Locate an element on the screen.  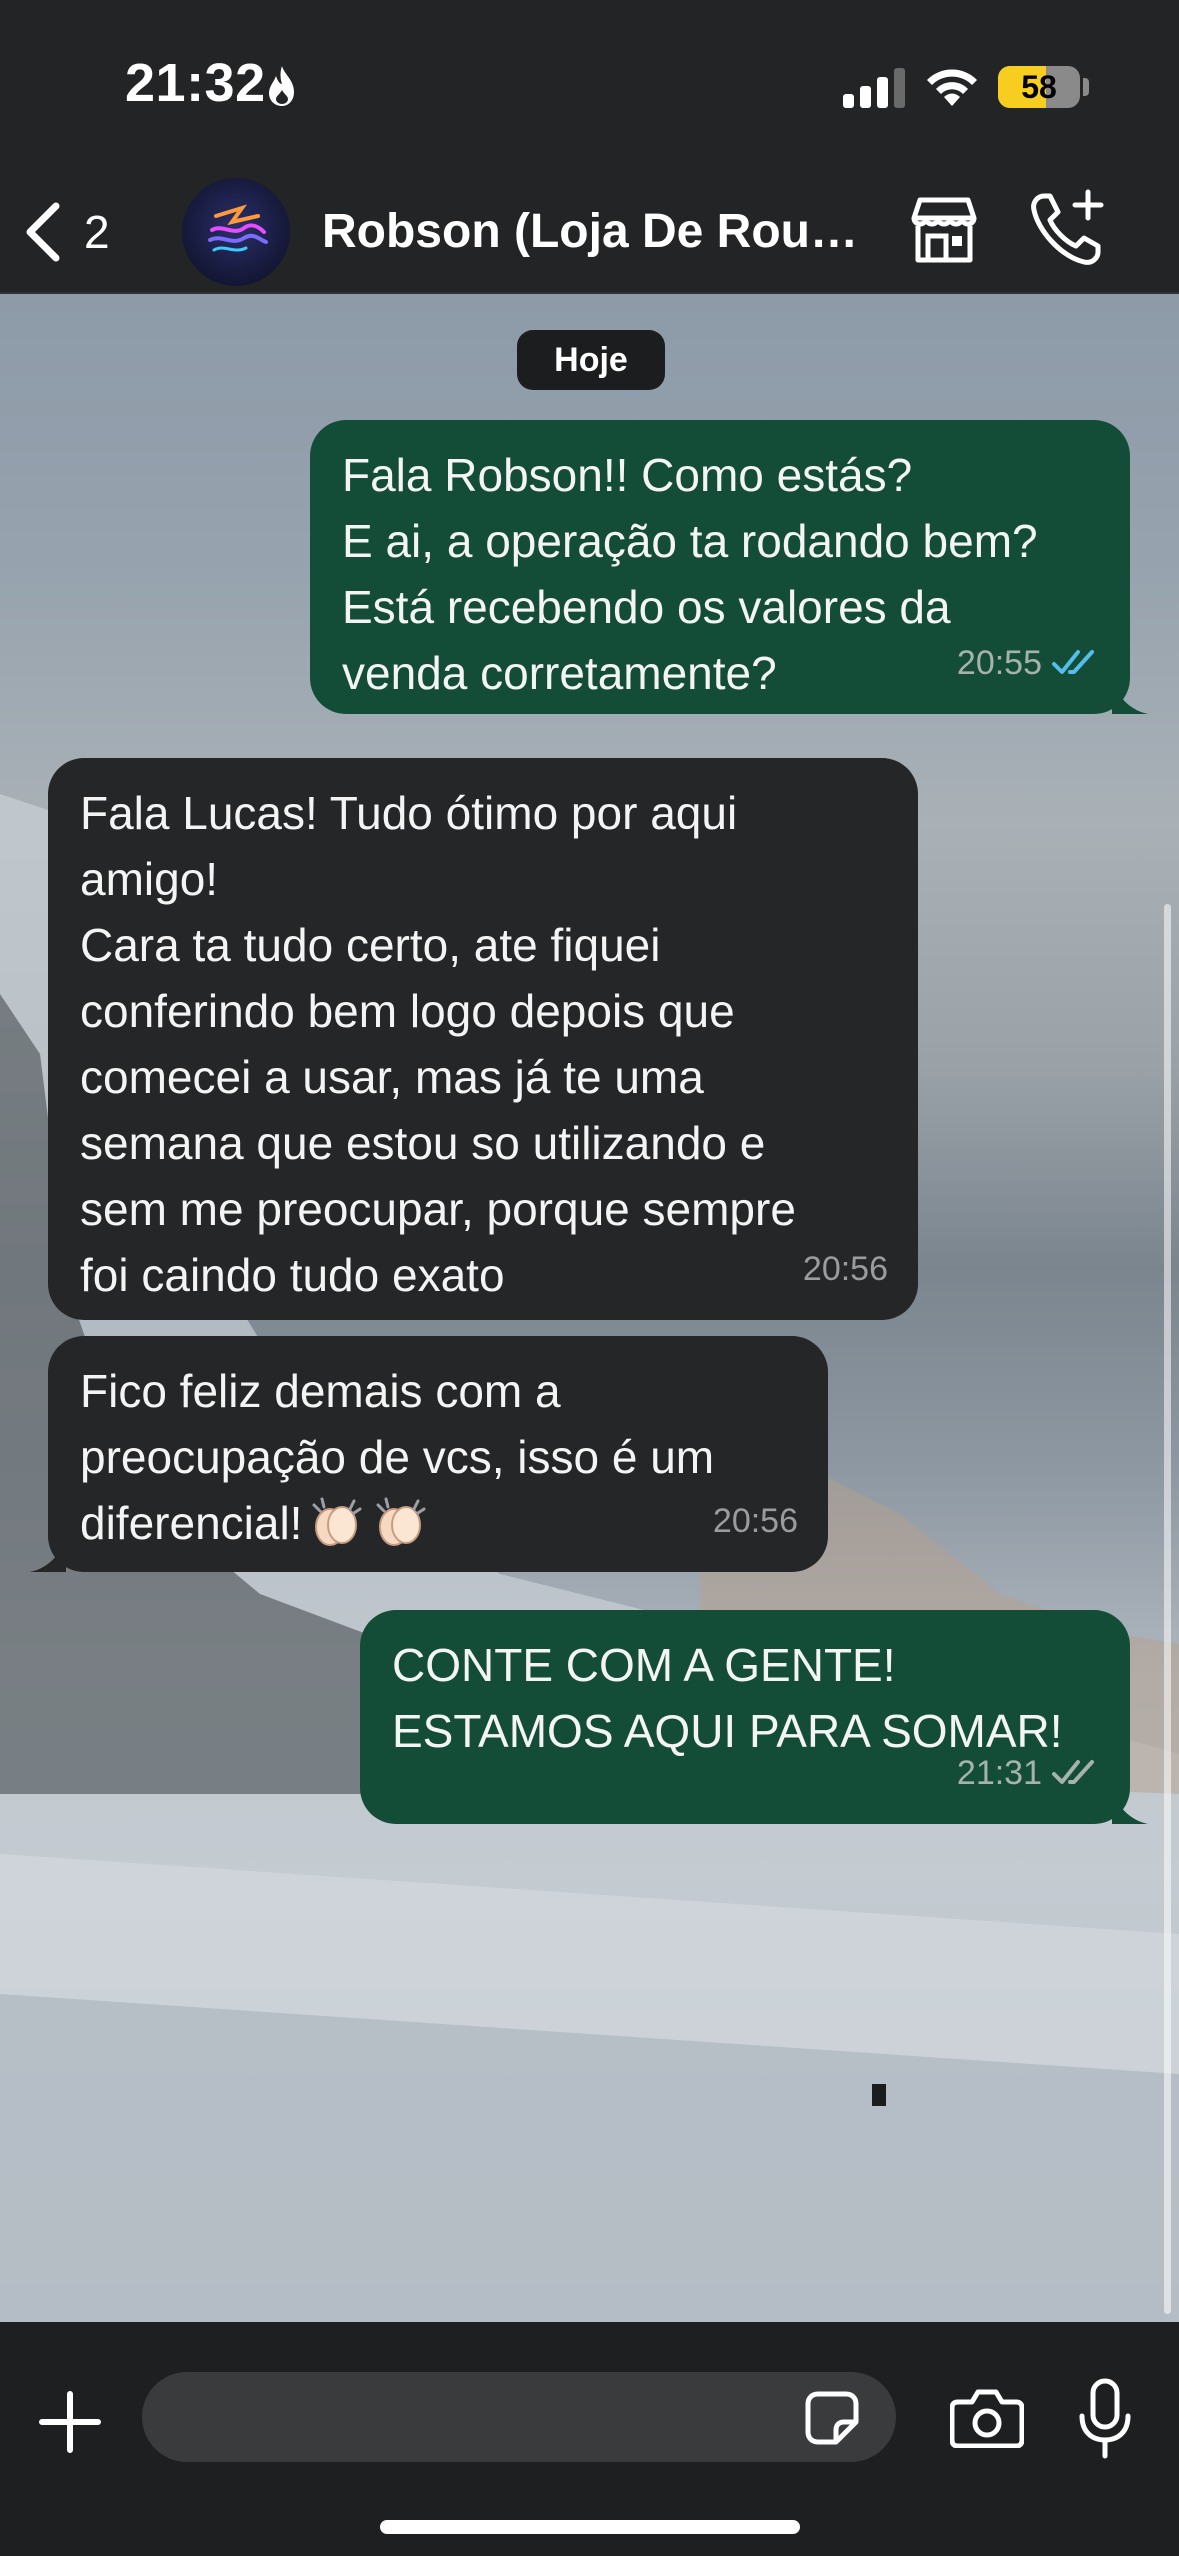
read-ticks-icon is located at coordinates (1073, 662).